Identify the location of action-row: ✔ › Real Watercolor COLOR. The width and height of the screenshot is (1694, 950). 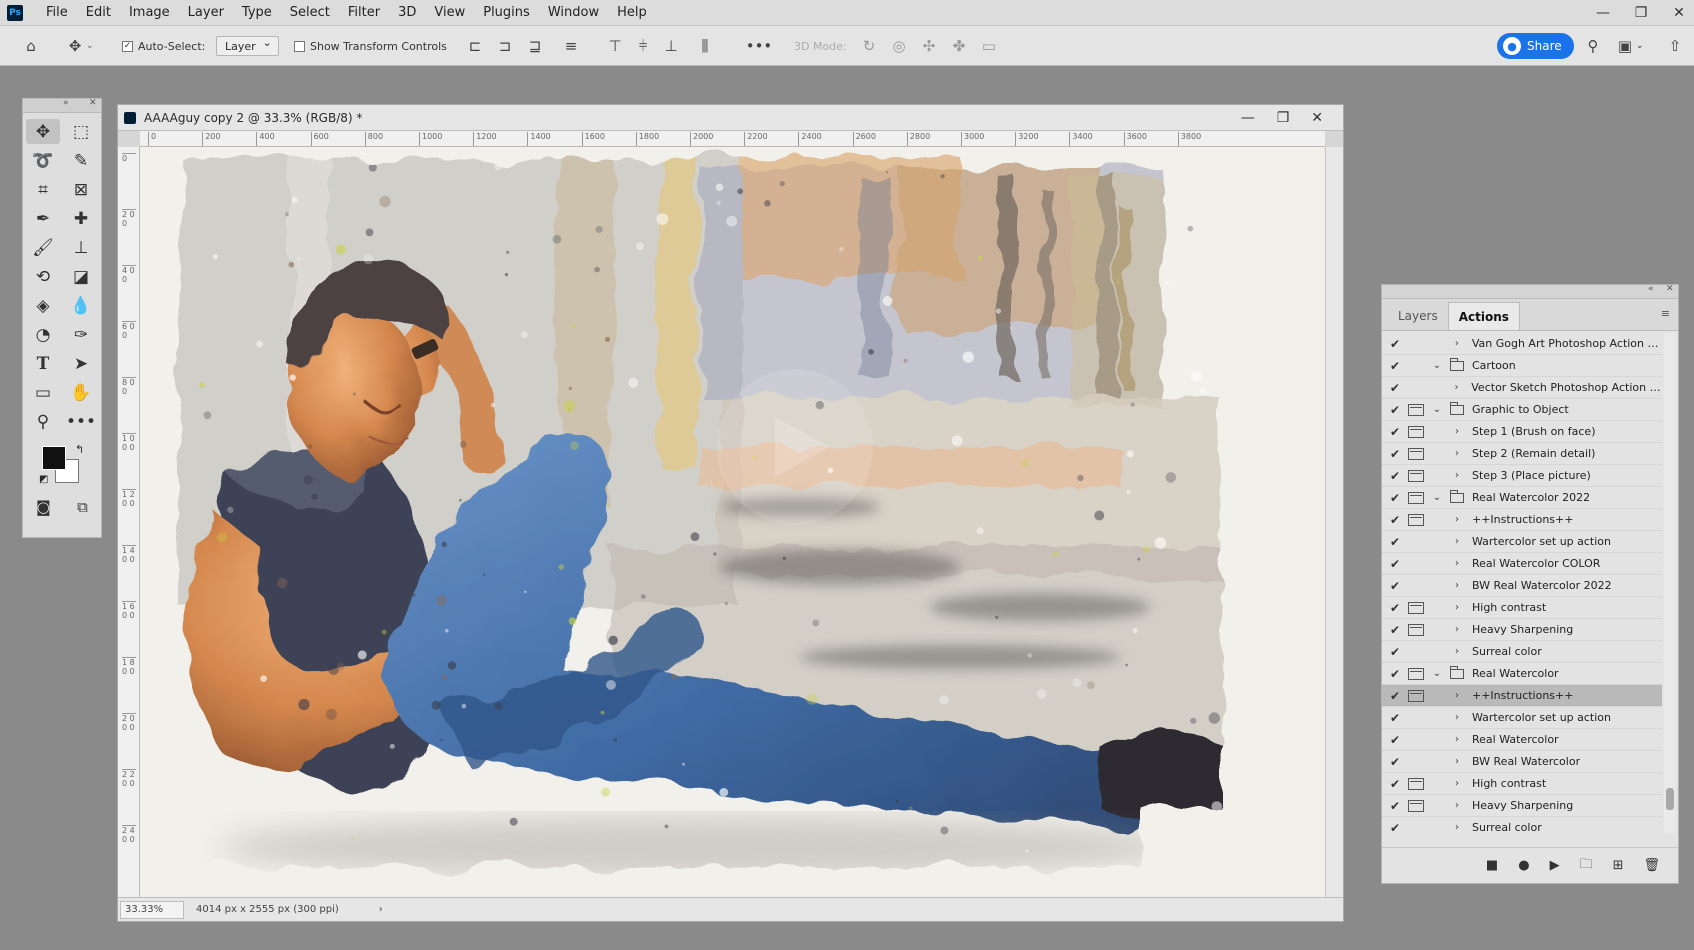
(1522, 564).